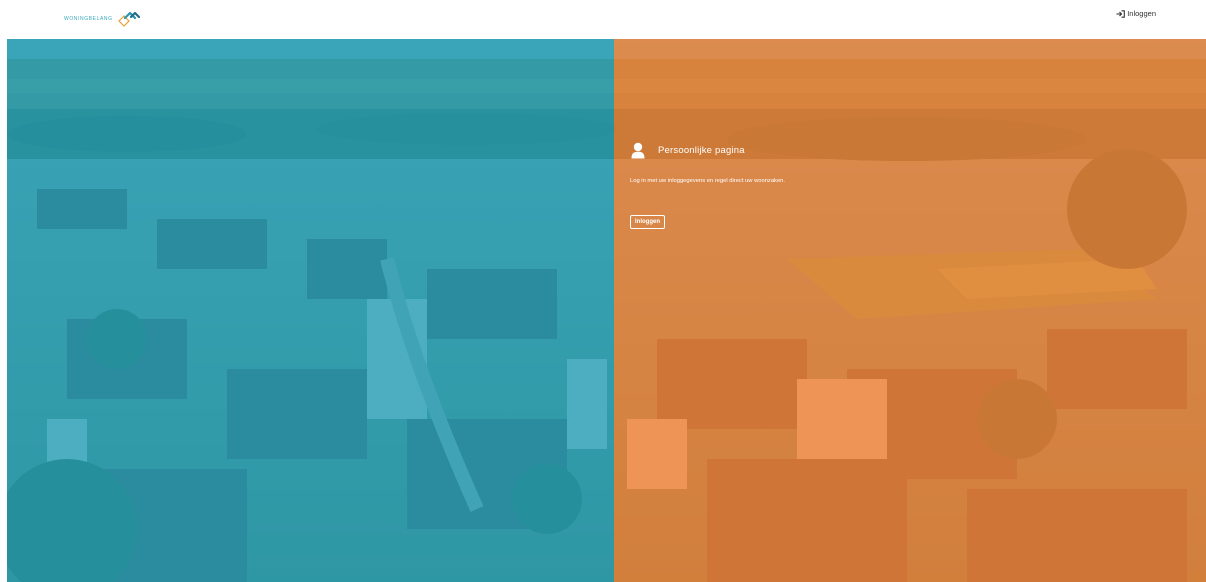 This screenshot has height=582, width=1206. What do you see at coordinates (1141, 13) in the screenshot?
I see `header-login-label: Inloggen` at bounding box center [1141, 13].